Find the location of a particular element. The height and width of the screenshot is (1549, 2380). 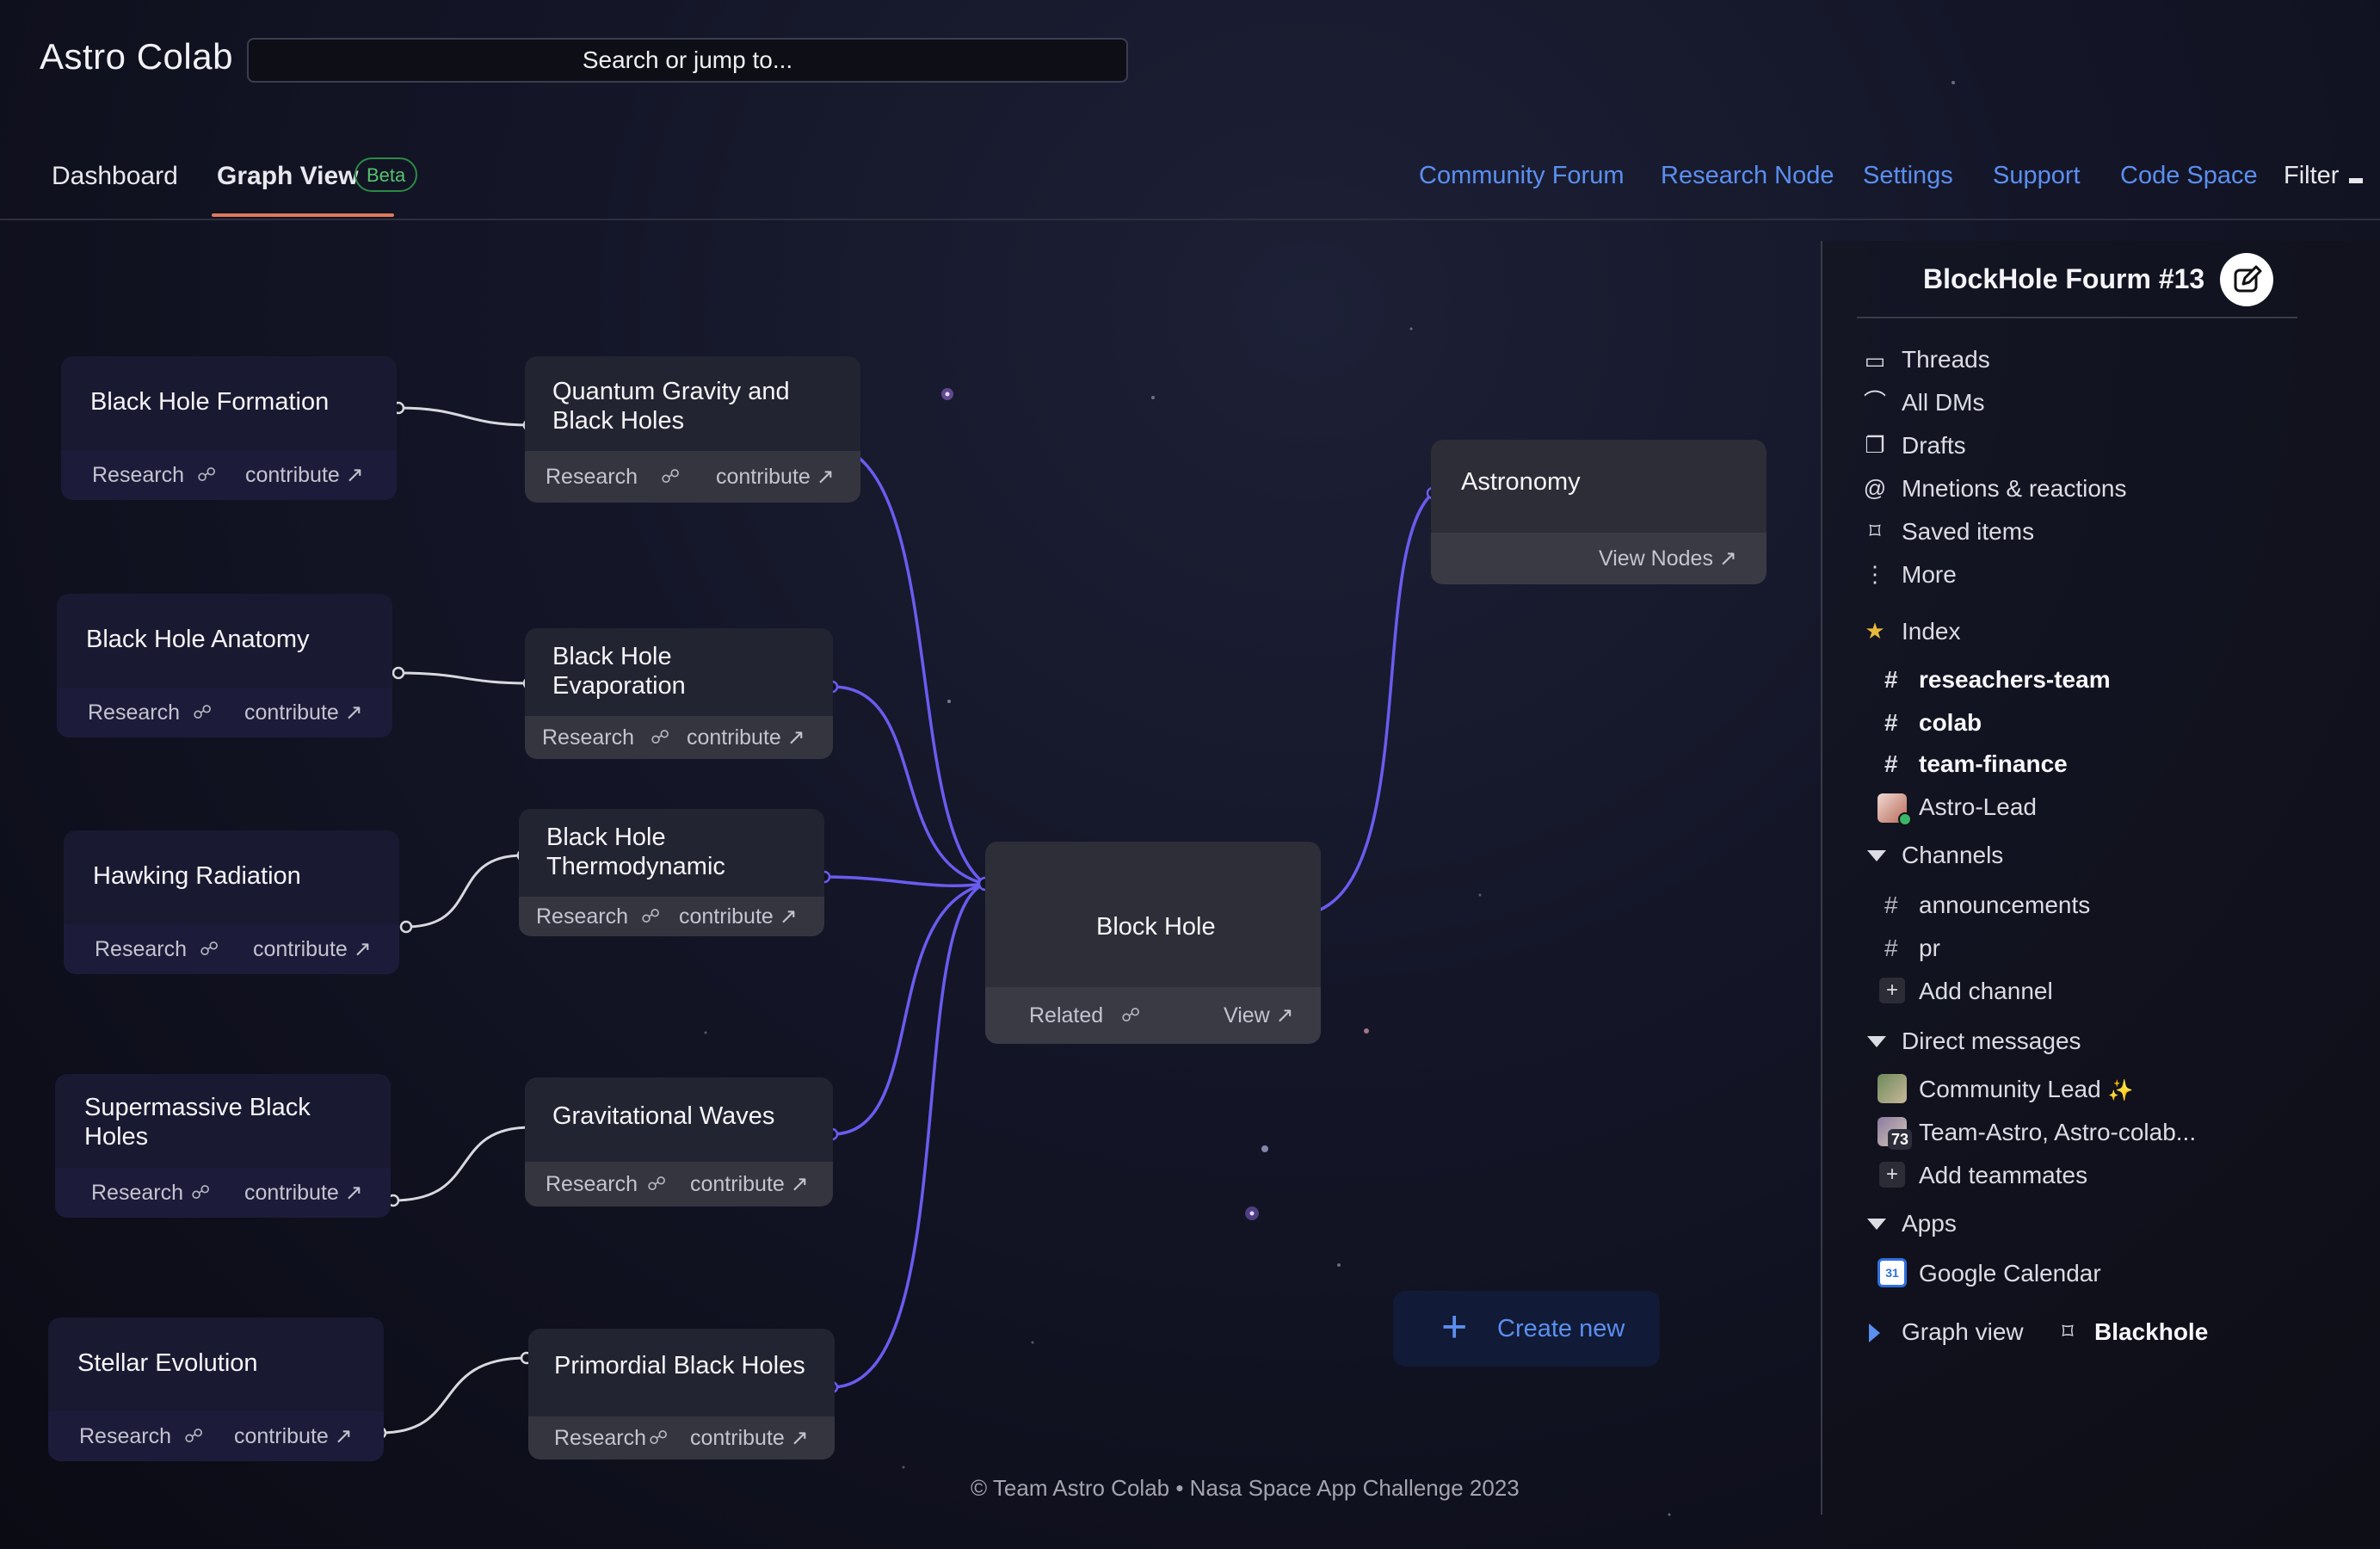

add-teammates-button: Add teammates is located at coordinates (2003, 1175).